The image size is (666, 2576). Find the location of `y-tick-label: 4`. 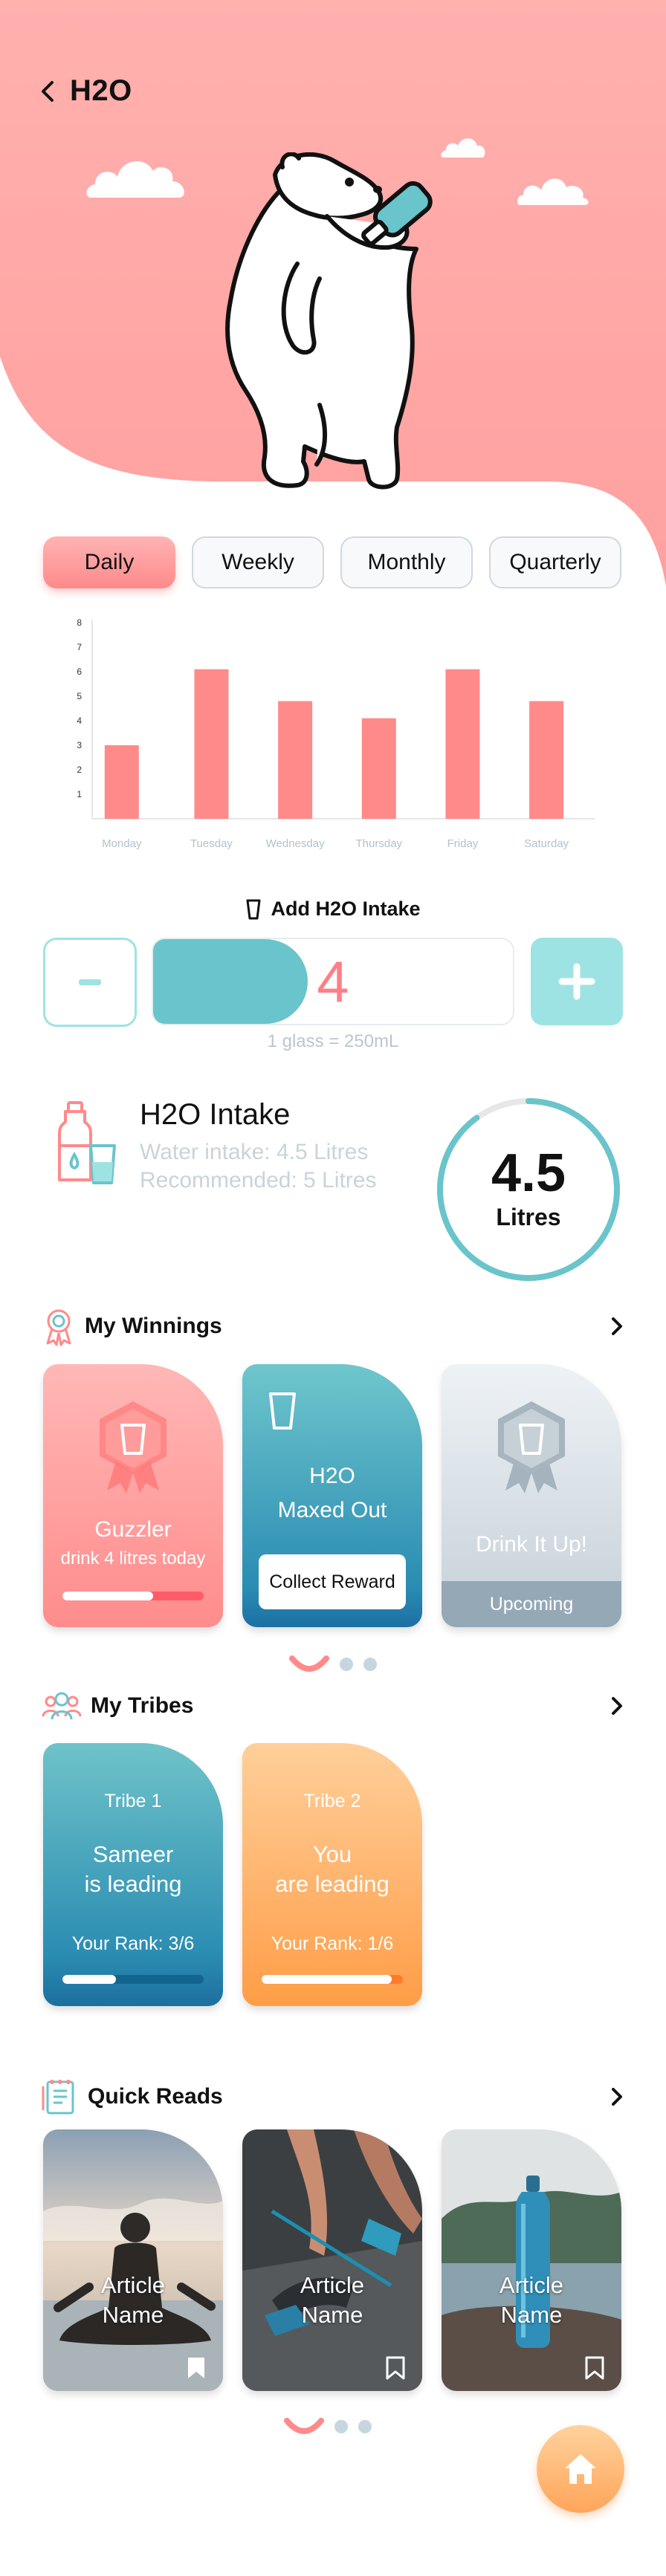

y-tick-label: 4 is located at coordinates (79, 721).